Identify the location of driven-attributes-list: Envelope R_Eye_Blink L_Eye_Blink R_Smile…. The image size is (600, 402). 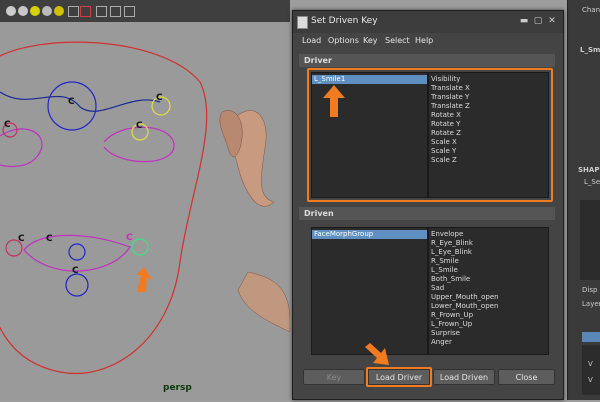
(488, 291).